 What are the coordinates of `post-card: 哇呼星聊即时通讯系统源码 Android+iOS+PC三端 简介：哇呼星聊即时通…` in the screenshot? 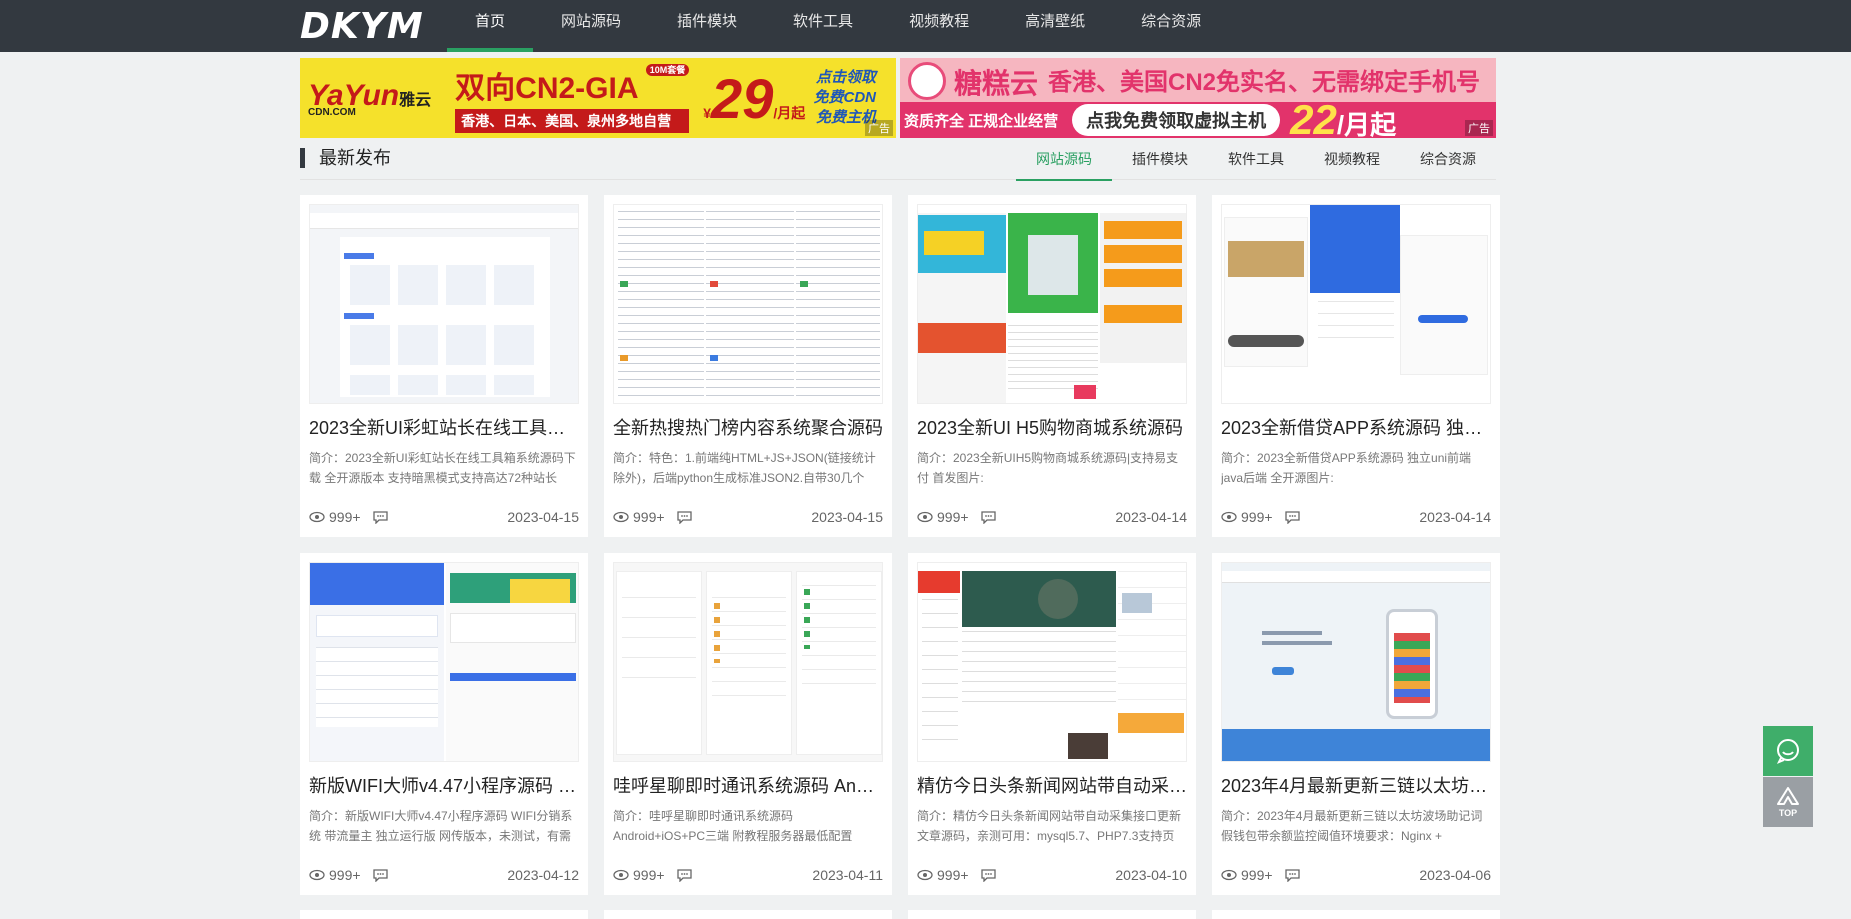 It's located at (748, 724).